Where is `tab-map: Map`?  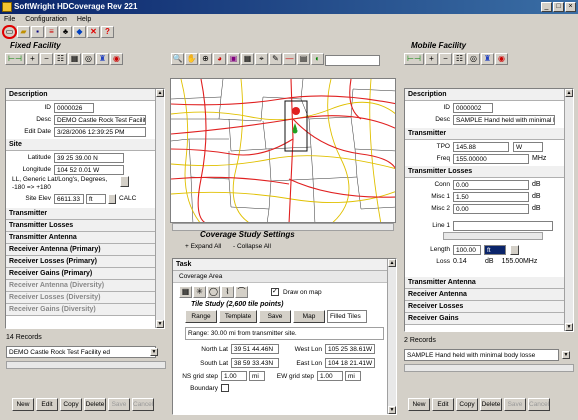 tab-map: Map is located at coordinates (309, 316).